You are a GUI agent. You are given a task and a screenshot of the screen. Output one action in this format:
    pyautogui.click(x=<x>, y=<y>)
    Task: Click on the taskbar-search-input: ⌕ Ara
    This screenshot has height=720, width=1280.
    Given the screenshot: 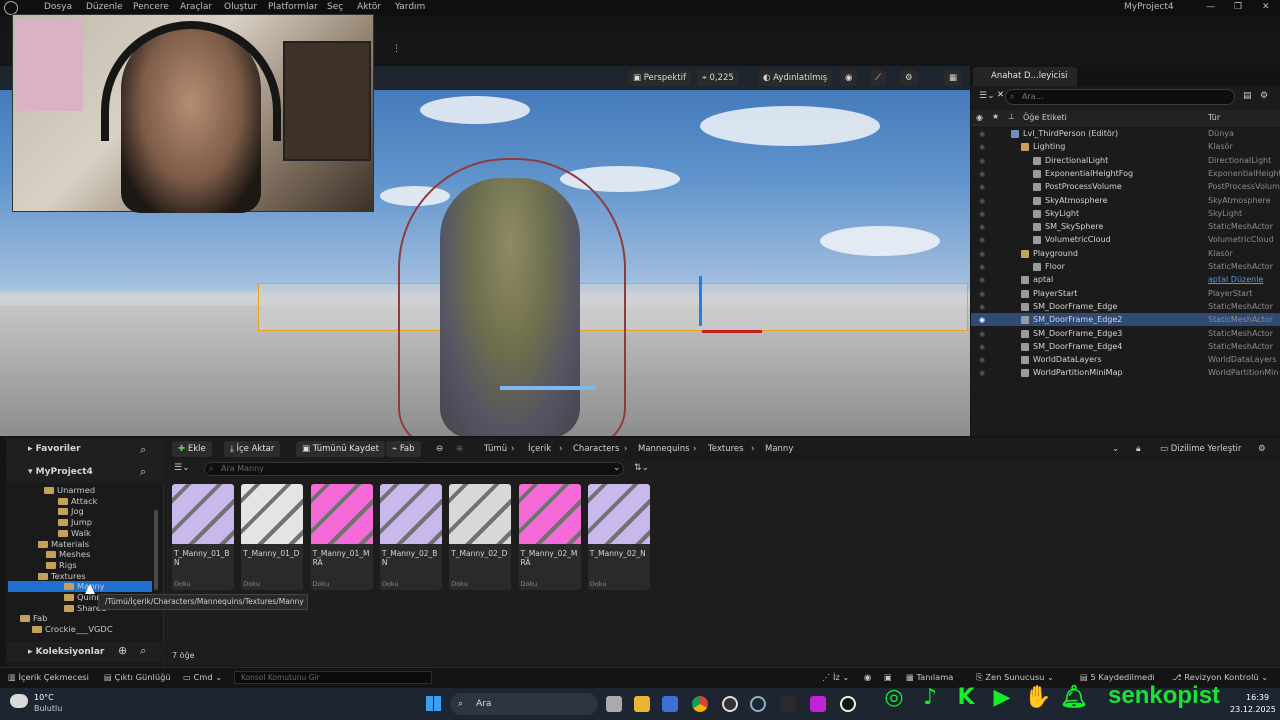 What is the action you would take?
    pyautogui.click(x=524, y=704)
    